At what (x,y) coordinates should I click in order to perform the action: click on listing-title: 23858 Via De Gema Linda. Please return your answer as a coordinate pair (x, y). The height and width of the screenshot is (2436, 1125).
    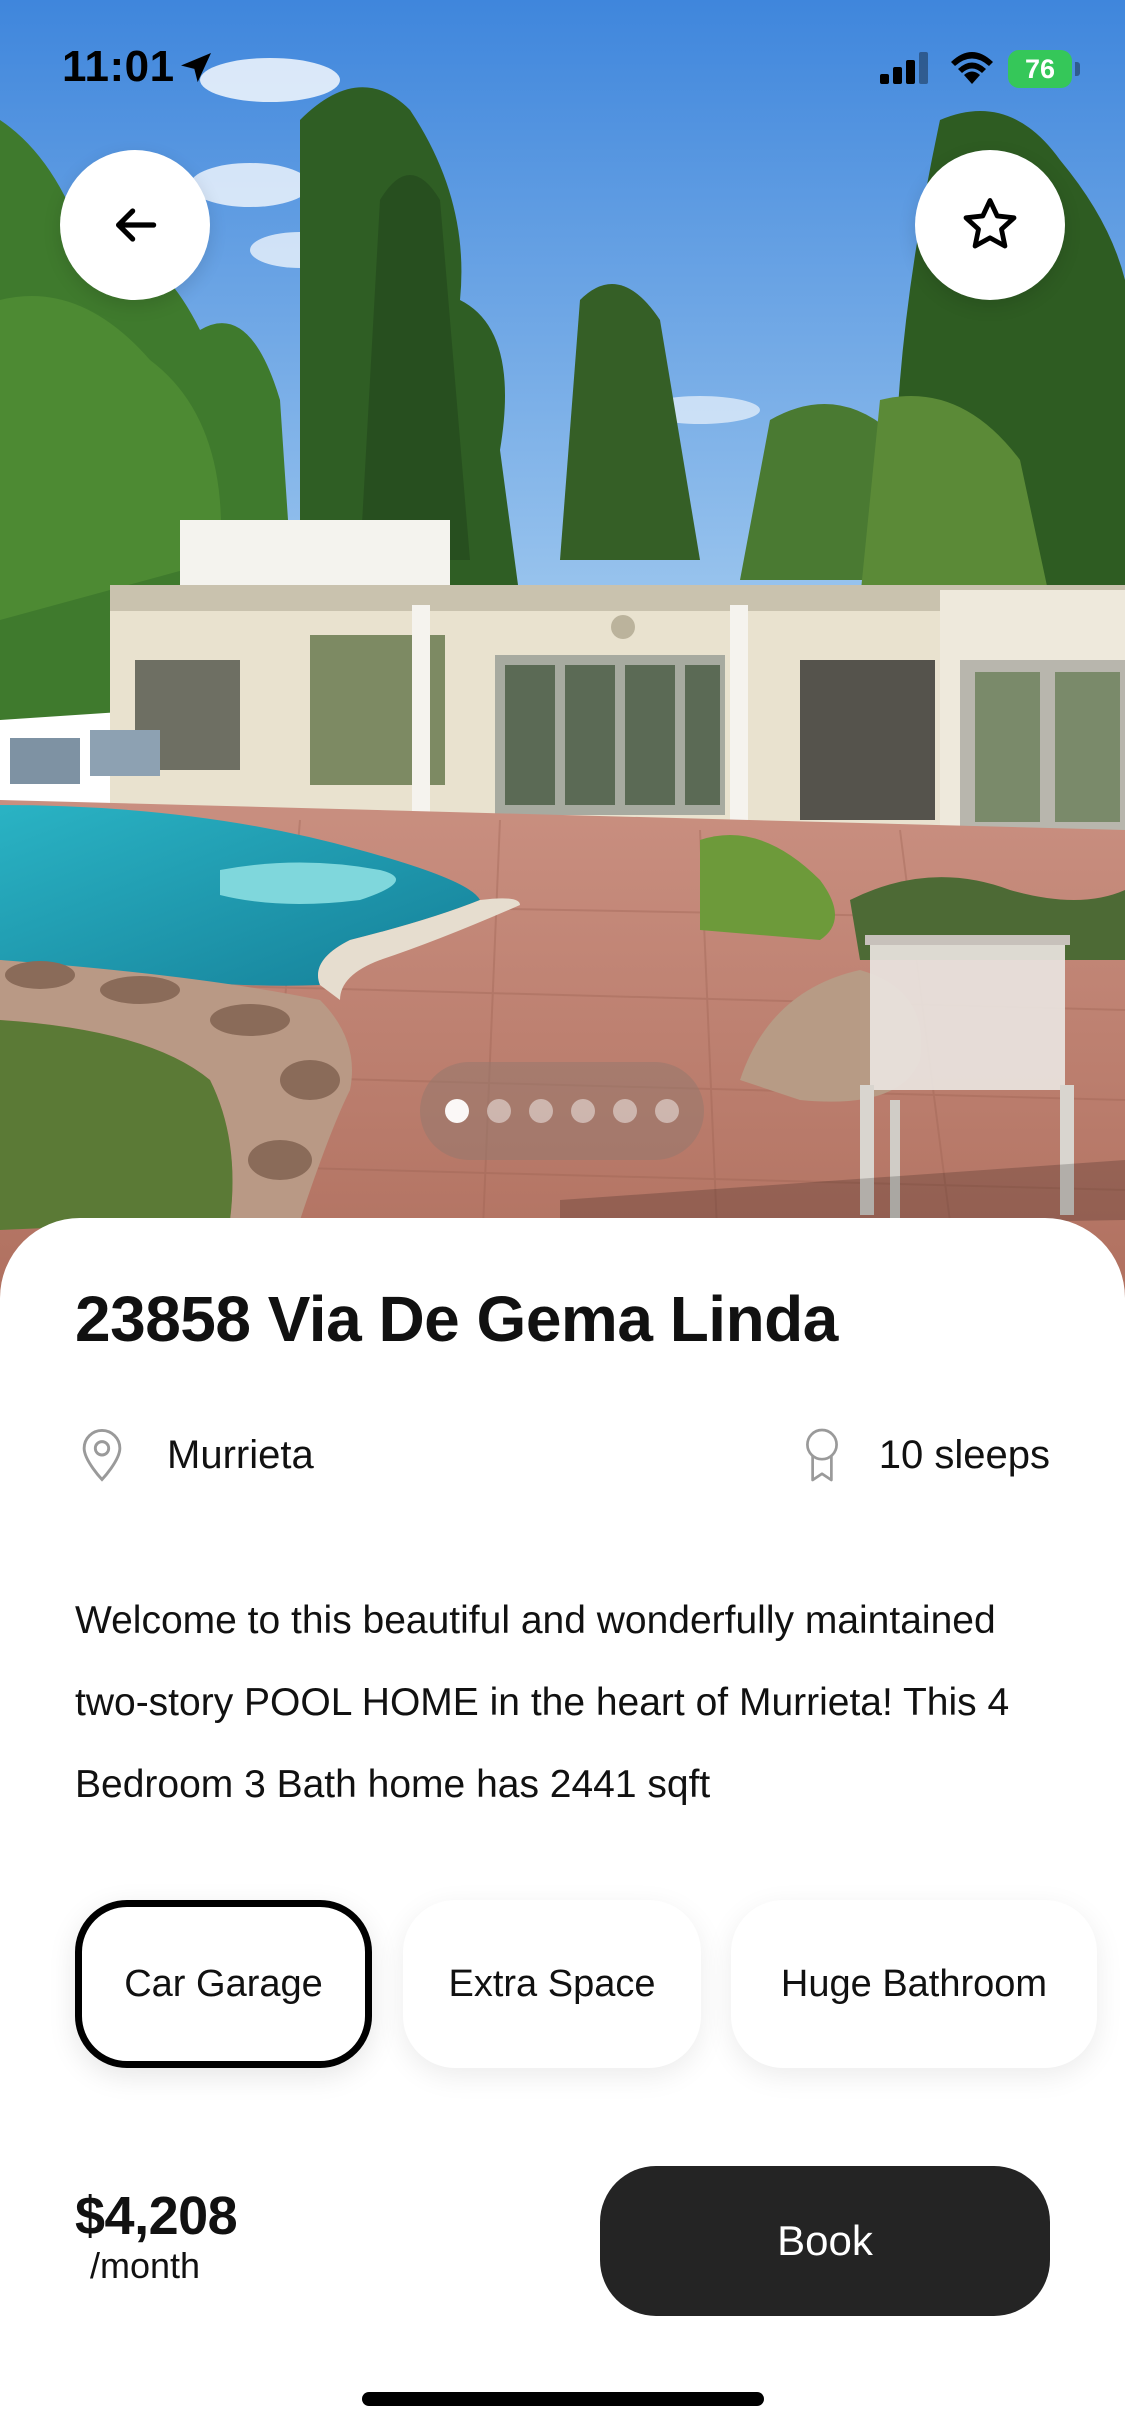
    Looking at the image, I should click on (456, 1319).